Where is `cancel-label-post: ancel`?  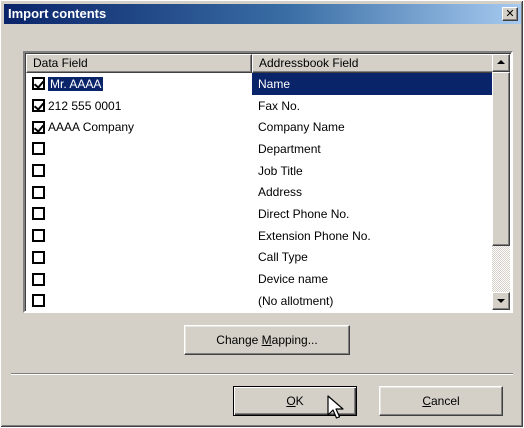
cancel-label-post: ancel is located at coordinates (445, 401).